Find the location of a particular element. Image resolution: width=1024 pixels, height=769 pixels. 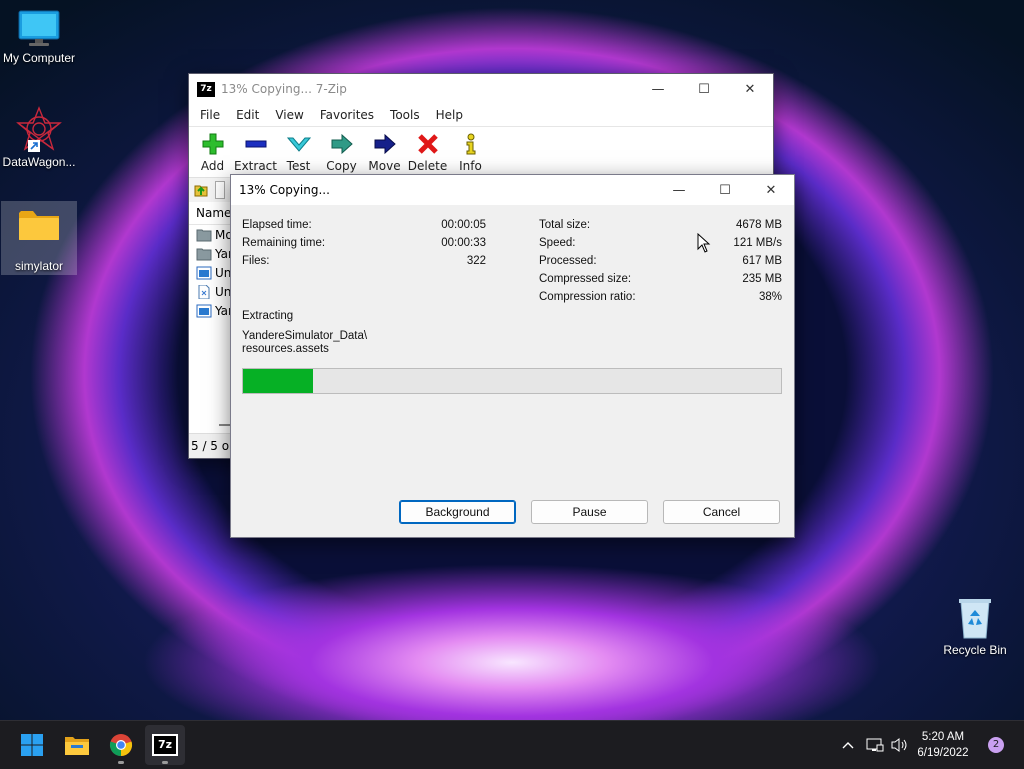

monitor-icon is located at coordinates (39, 28).